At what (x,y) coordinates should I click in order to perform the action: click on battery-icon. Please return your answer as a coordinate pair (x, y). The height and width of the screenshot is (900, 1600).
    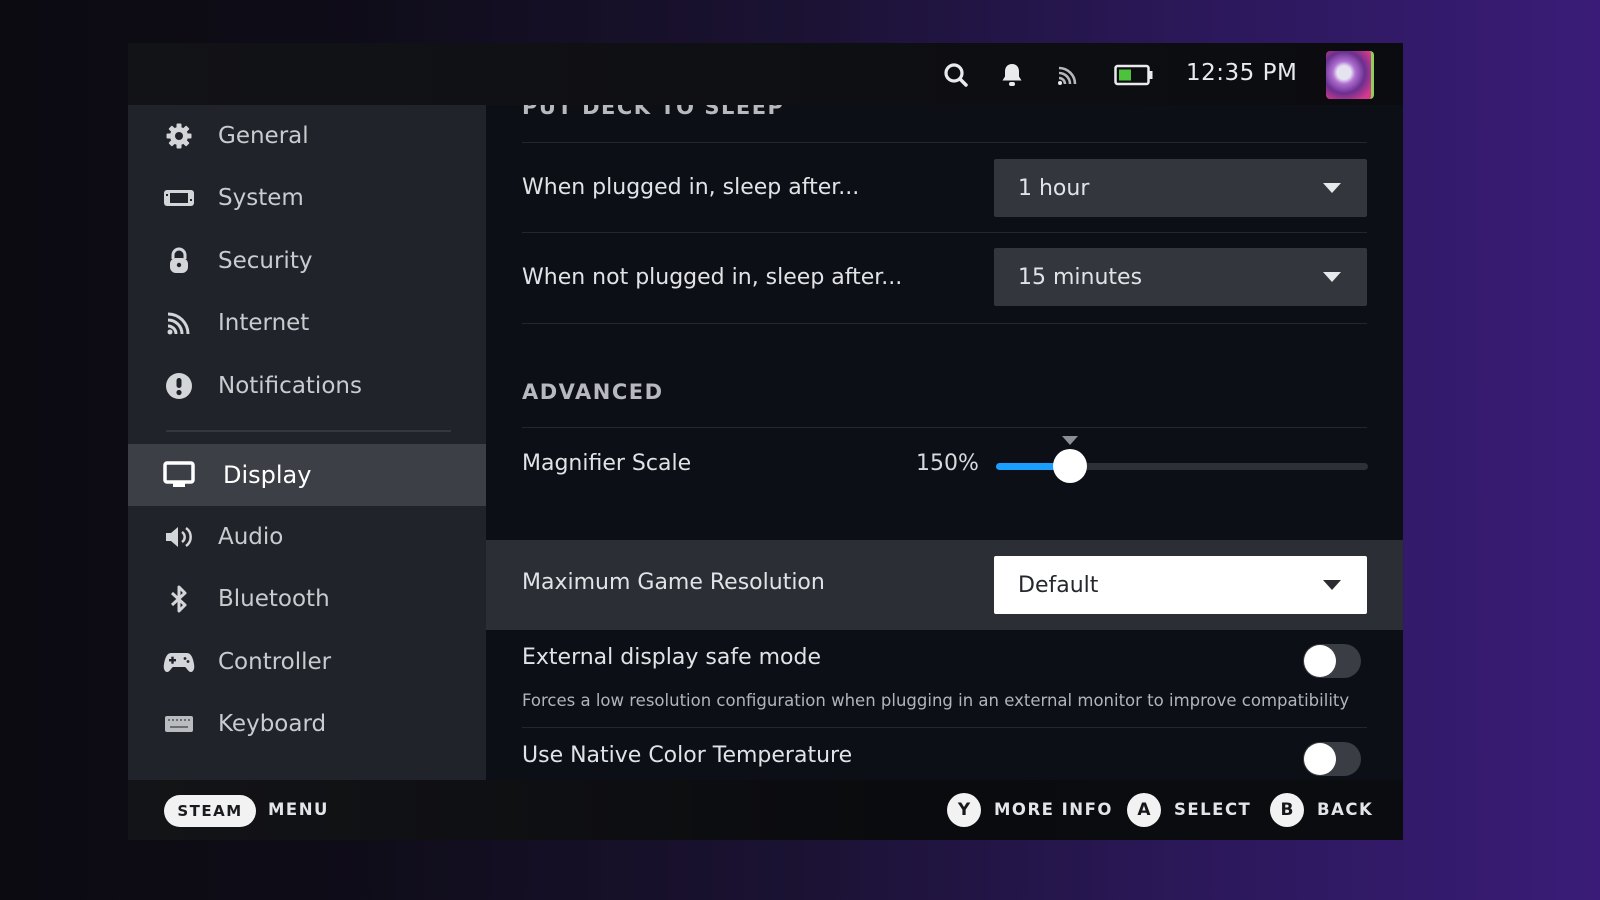
    Looking at the image, I should click on (1134, 75).